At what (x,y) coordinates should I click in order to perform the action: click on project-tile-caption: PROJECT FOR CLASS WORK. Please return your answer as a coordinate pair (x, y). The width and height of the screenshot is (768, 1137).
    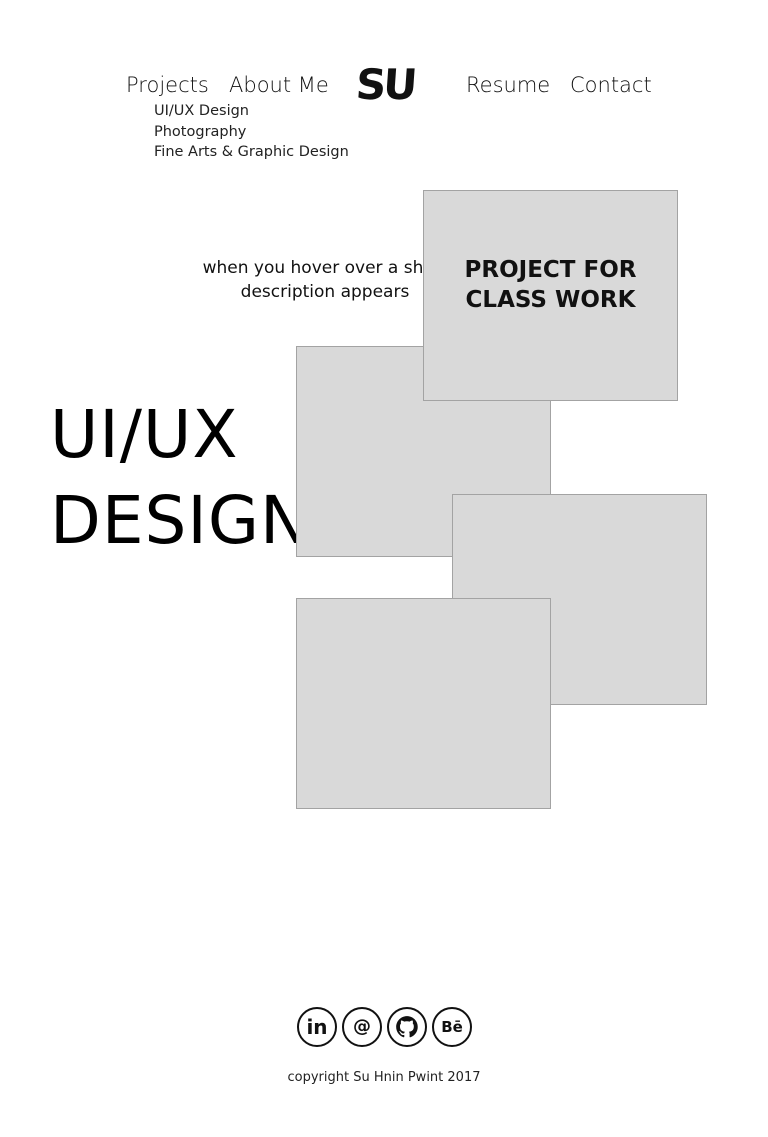
    Looking at the image, I should click on (550, 285).